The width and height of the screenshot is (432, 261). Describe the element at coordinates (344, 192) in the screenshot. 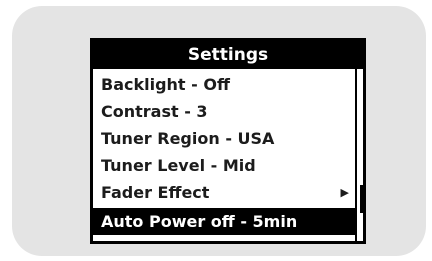

I see `triangle-right-icon: ▶` at that location.